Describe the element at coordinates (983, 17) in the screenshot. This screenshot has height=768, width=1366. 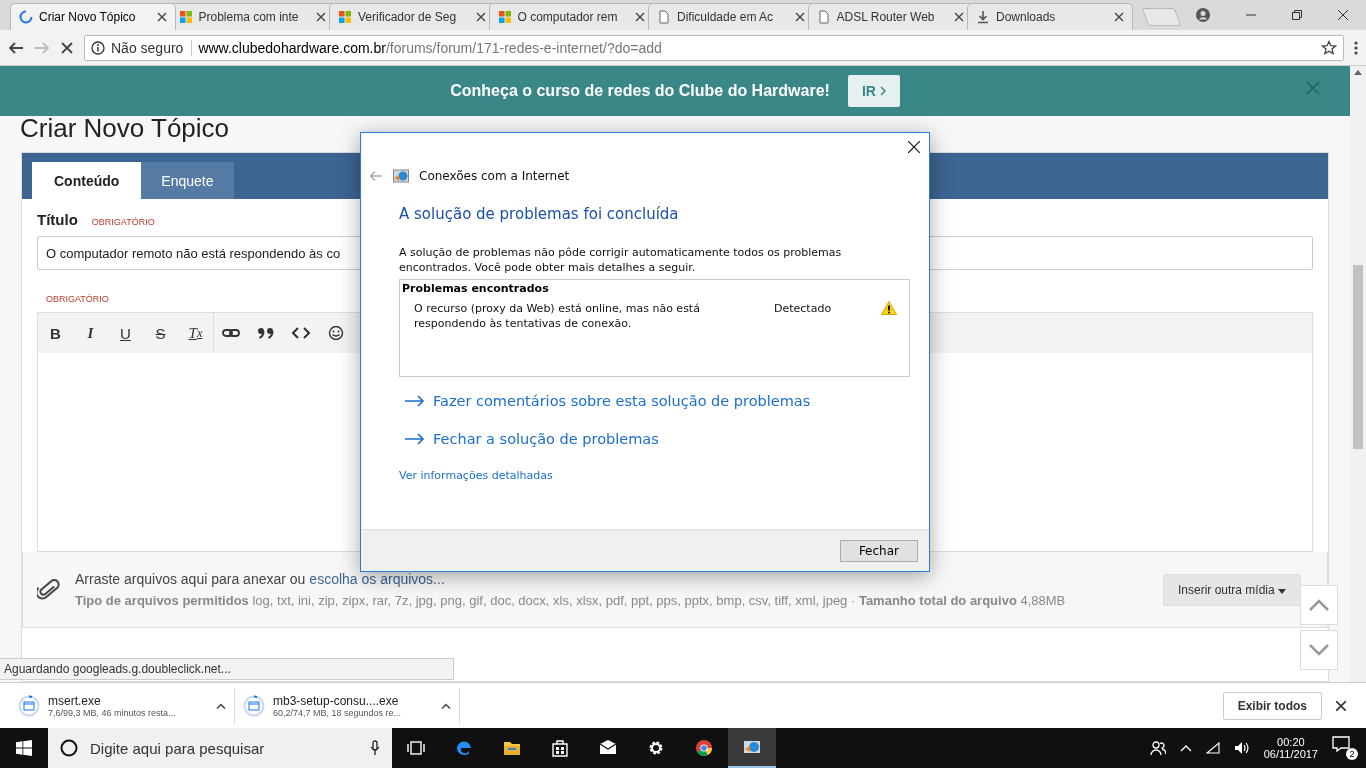
I see `download-icon` at that location.